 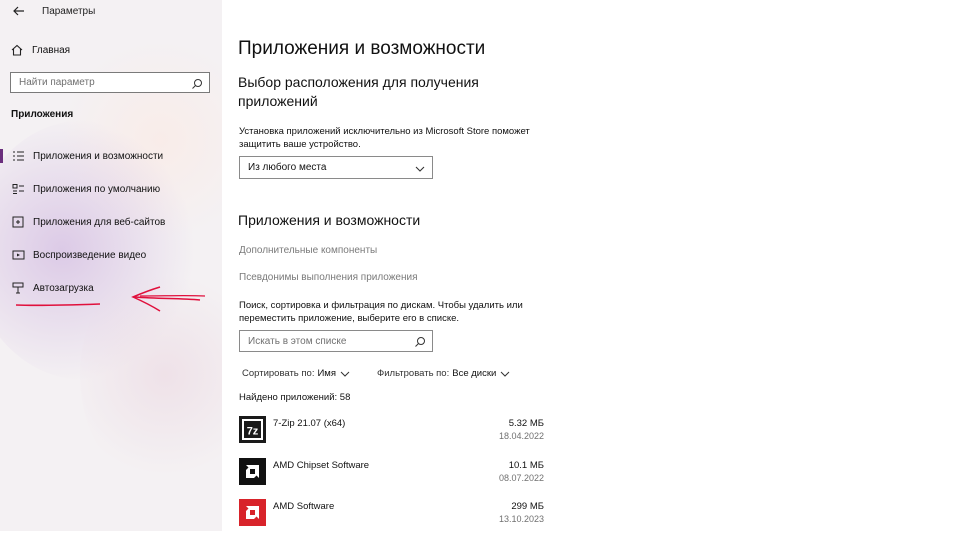 What do you see at coordinates (336, 167) in the screenshot?
I see `app-source-dropdown: Из любого места` at bounding box center [336, 167].